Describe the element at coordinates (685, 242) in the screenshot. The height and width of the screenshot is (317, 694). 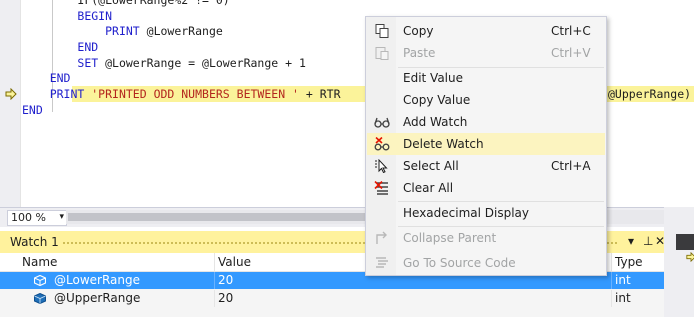
I see `adjacent-panel-tab` at that location.